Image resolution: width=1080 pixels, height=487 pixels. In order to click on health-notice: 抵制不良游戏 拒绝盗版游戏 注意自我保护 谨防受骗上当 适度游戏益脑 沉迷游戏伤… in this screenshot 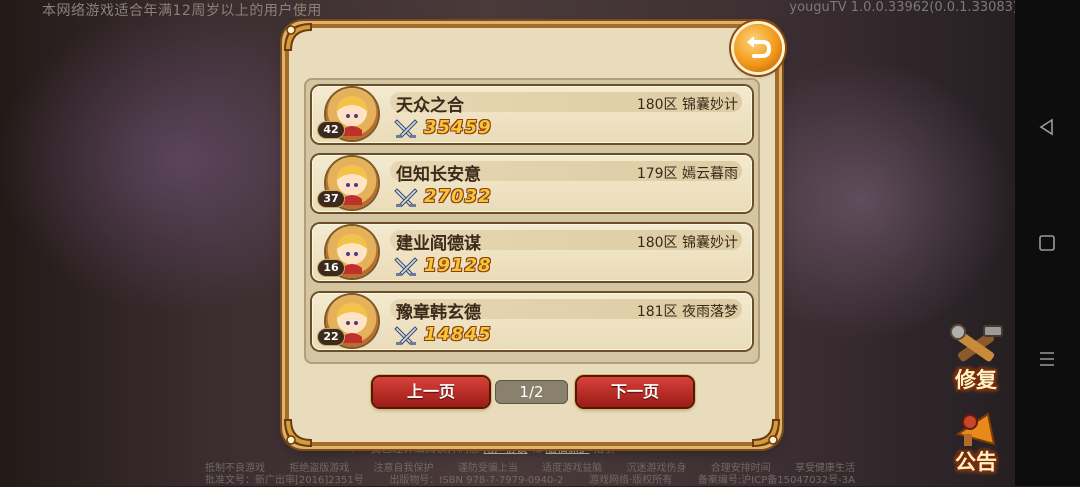, I will do `click(530, 475)`.